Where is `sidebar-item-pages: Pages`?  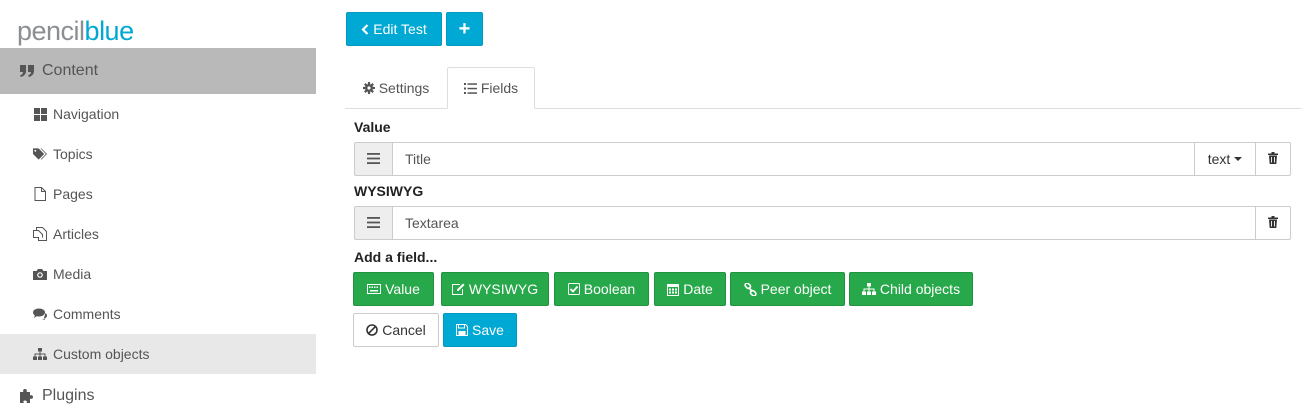 sidebar-item-pages: Pages is located at coordinates (158, 194).